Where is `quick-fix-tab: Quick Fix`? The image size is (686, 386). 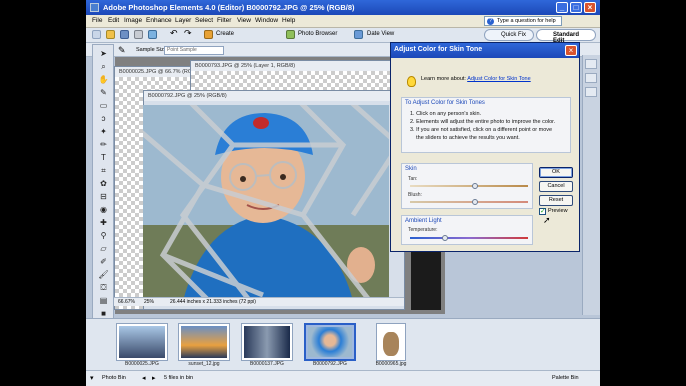 quick-fix-tab: Quick Fix is located at coordinates (509, 35).